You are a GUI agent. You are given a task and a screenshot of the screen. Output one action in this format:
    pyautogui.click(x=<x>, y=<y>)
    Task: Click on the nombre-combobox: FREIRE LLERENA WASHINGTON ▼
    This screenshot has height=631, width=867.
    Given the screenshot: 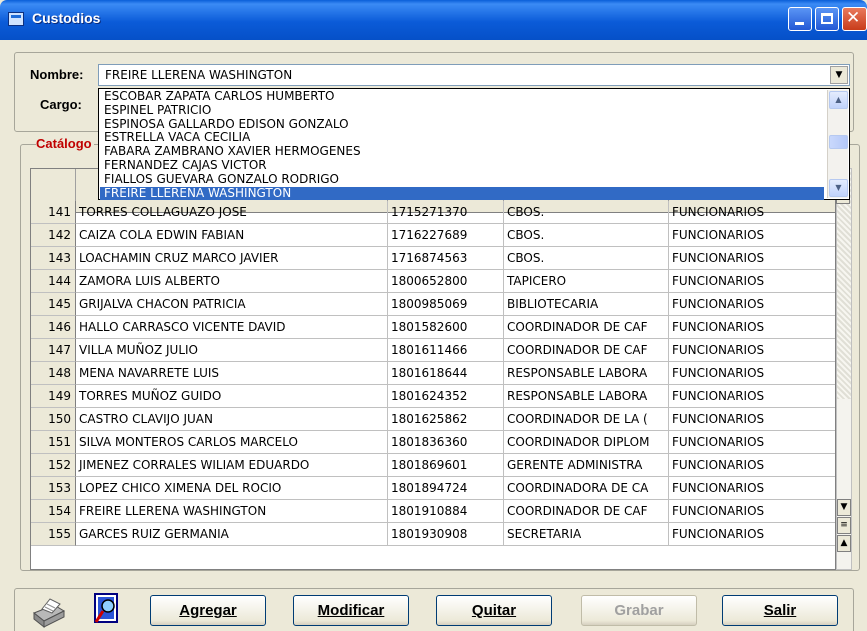 What is the action you would take?
    pyautogui.click(x=474, y=75)
    